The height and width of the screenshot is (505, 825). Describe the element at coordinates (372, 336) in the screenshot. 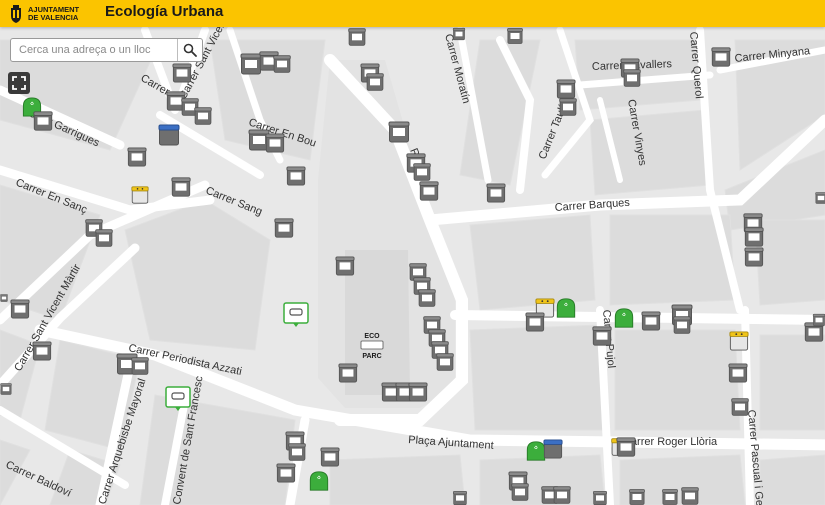

I see `ecoparc-label-top: ECO` at that location.